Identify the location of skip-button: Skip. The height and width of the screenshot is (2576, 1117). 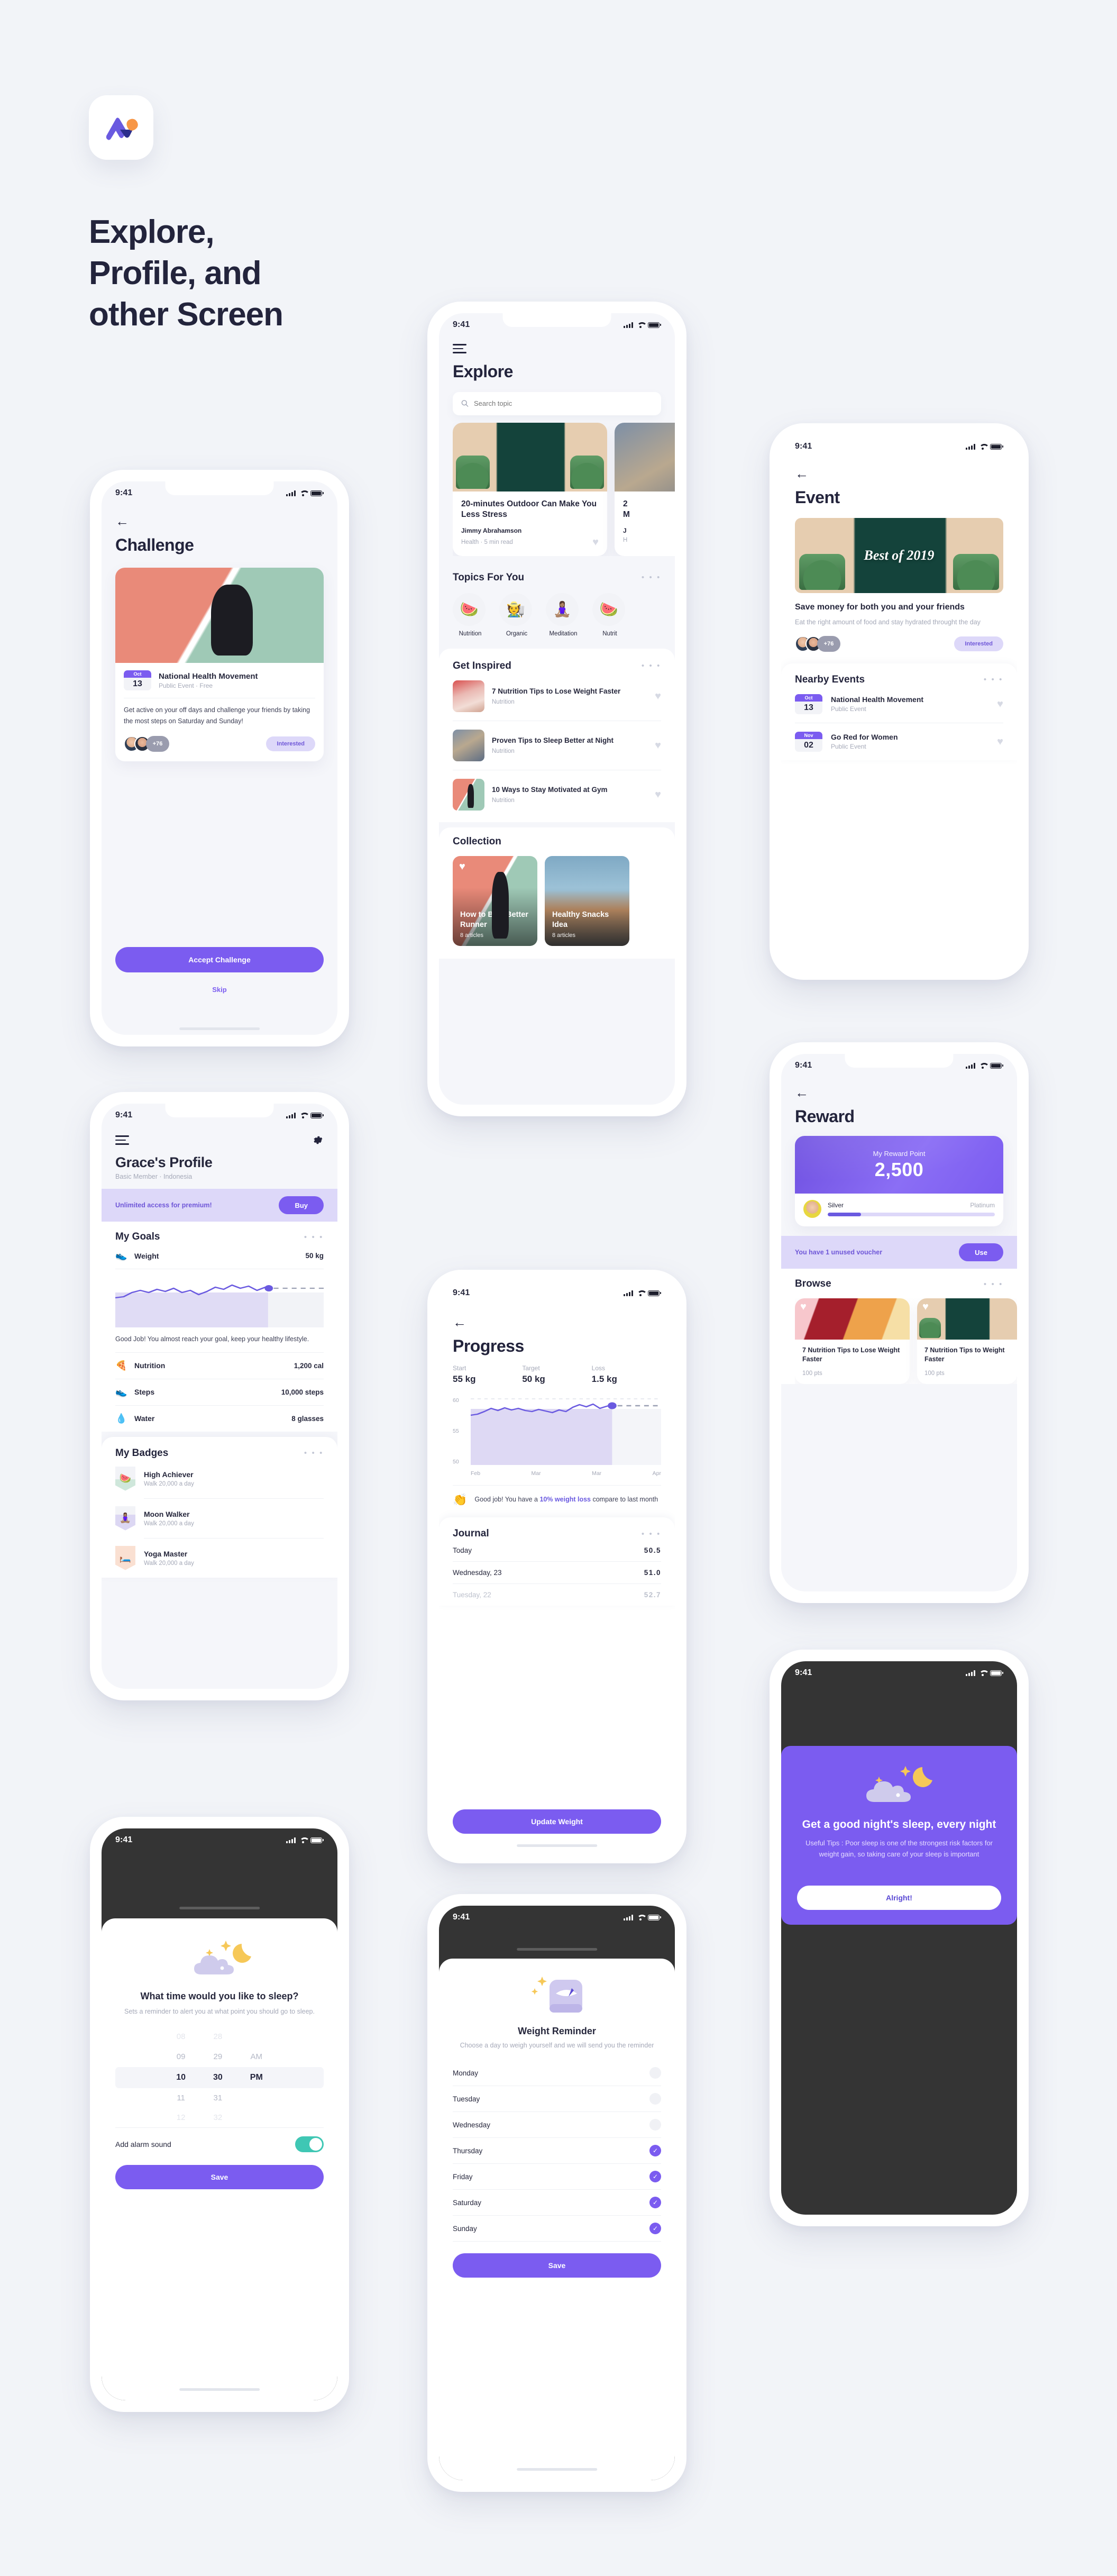
(220, 990).